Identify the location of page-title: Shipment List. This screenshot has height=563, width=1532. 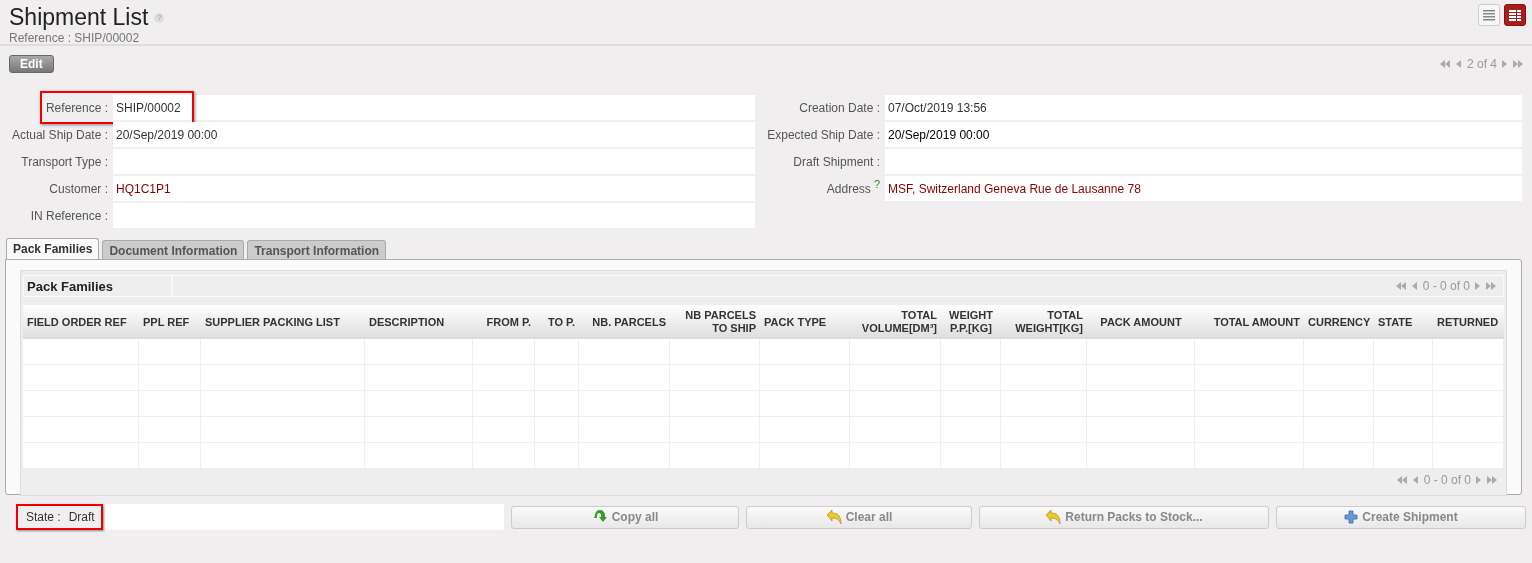
(79, 17).